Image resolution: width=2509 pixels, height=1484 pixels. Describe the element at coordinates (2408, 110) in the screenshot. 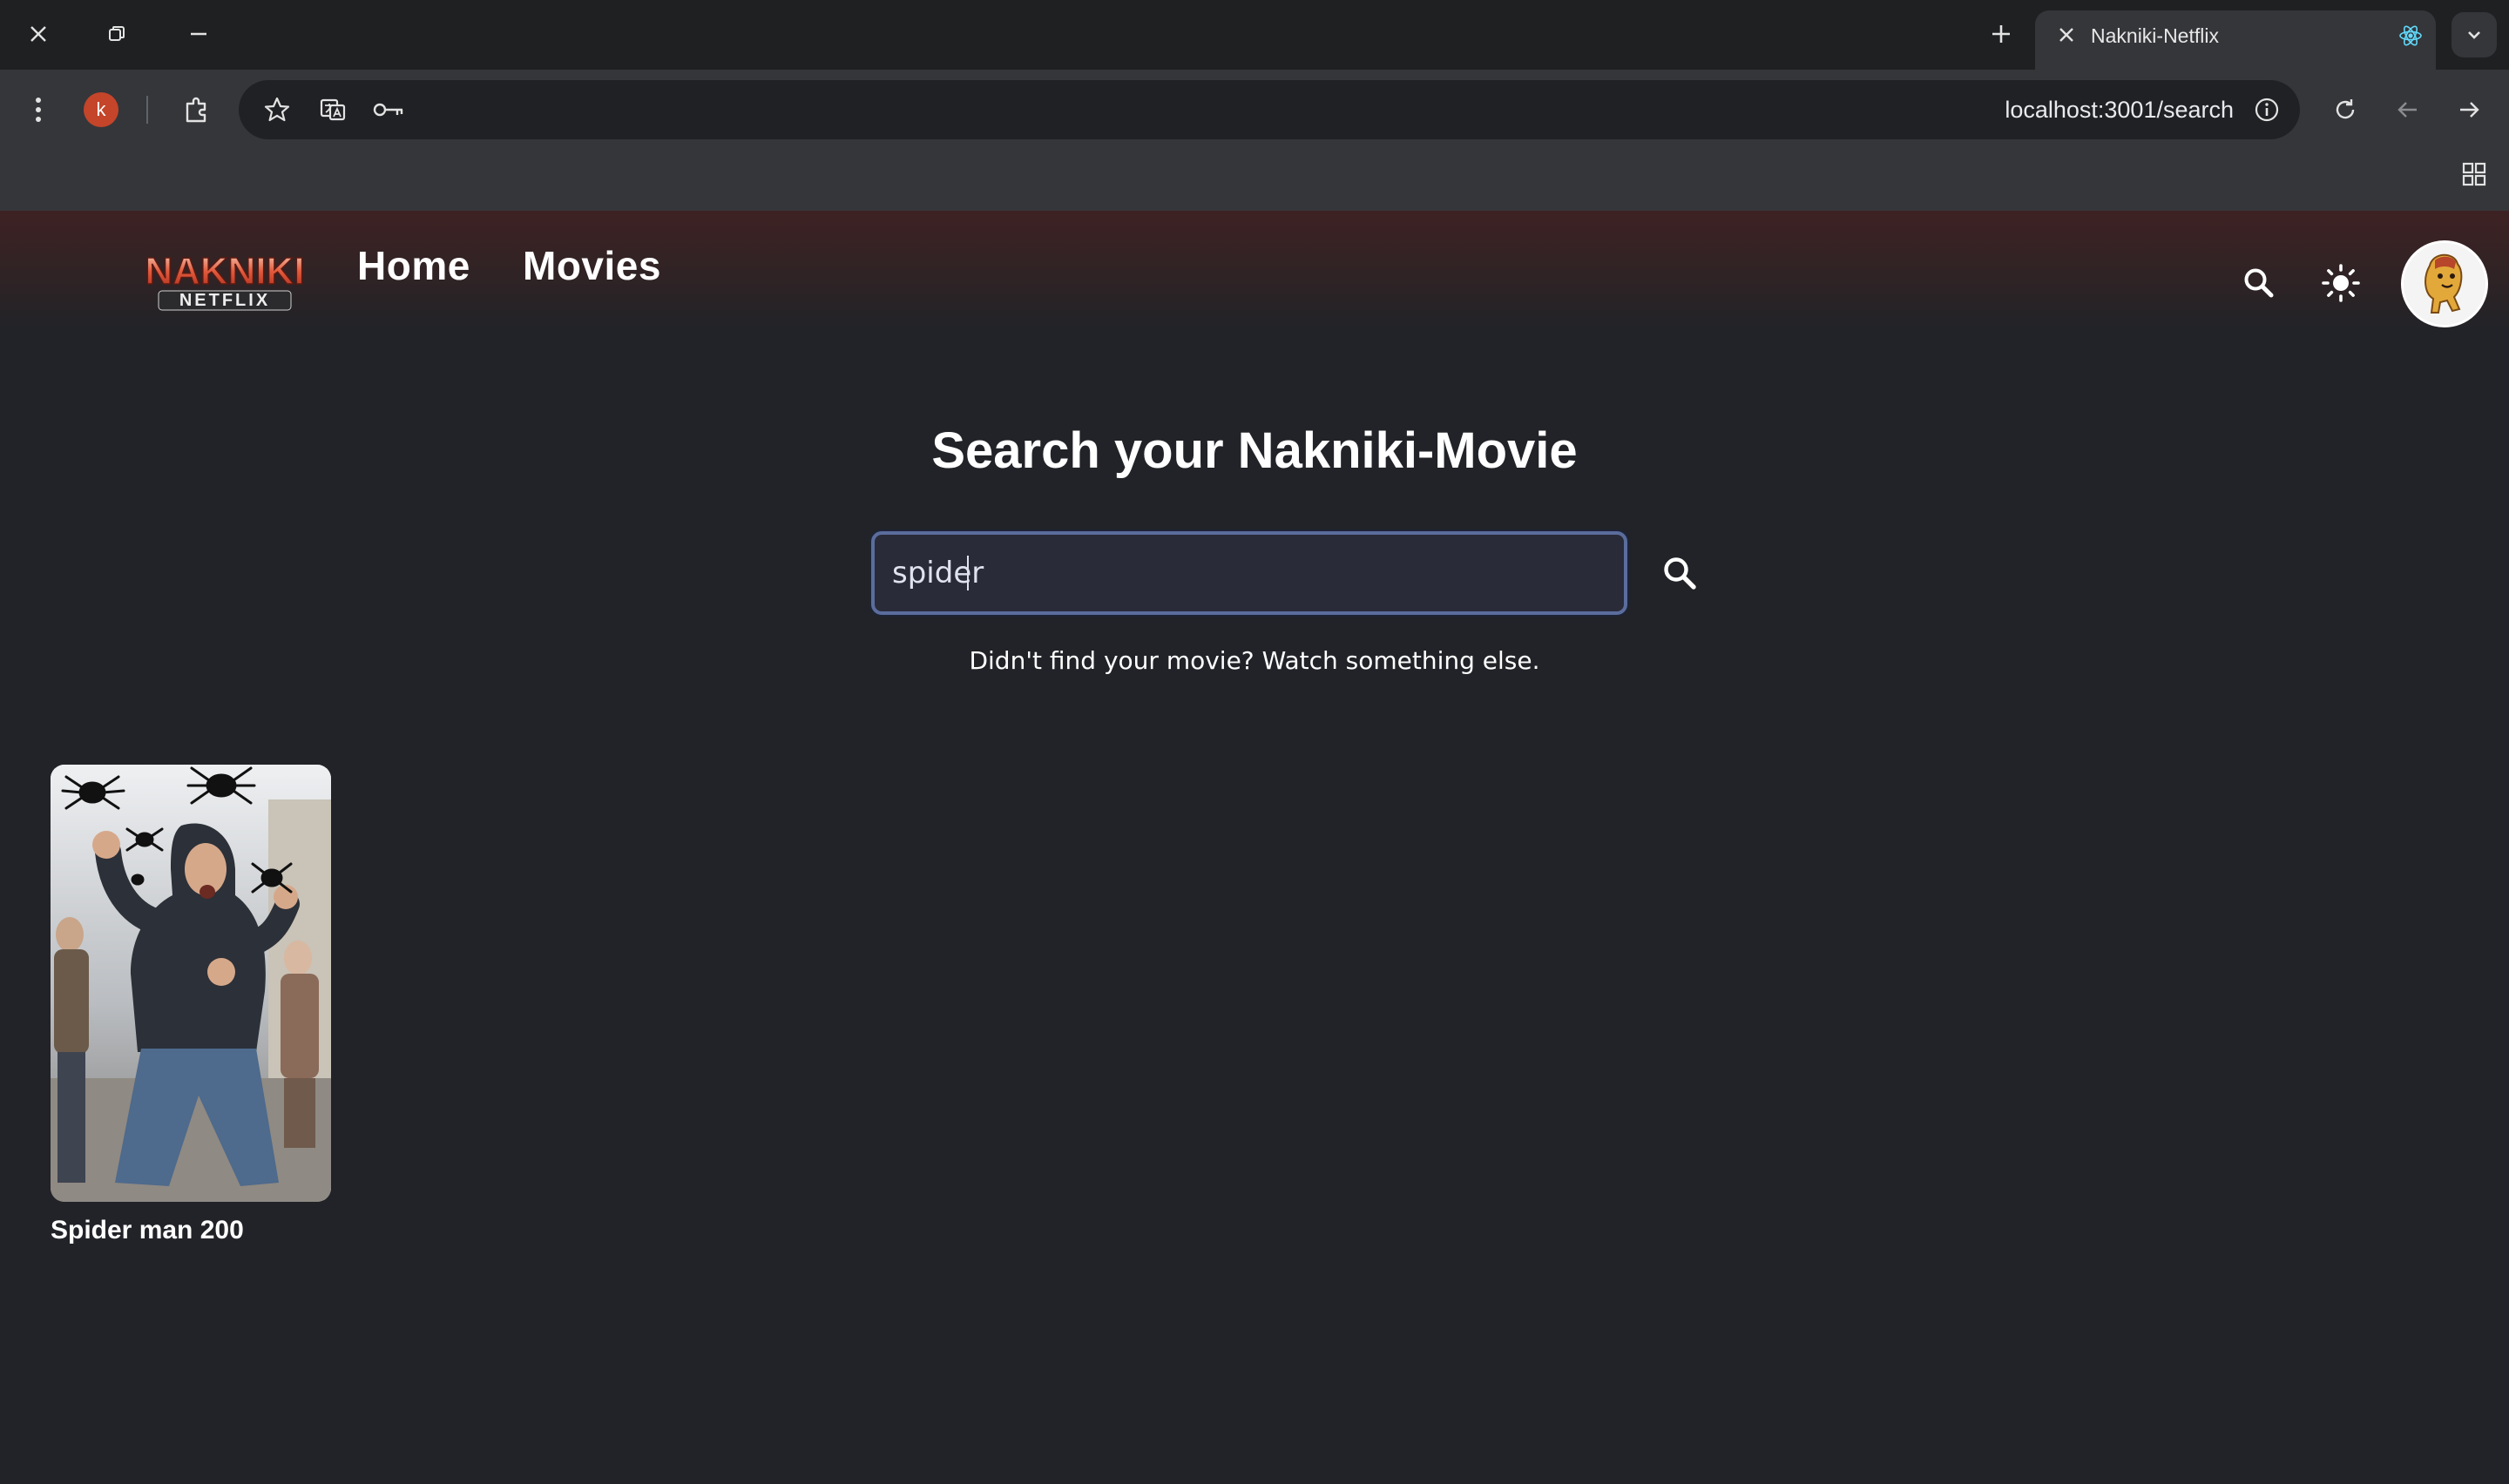

I see `back-arrow-icon` at that location.